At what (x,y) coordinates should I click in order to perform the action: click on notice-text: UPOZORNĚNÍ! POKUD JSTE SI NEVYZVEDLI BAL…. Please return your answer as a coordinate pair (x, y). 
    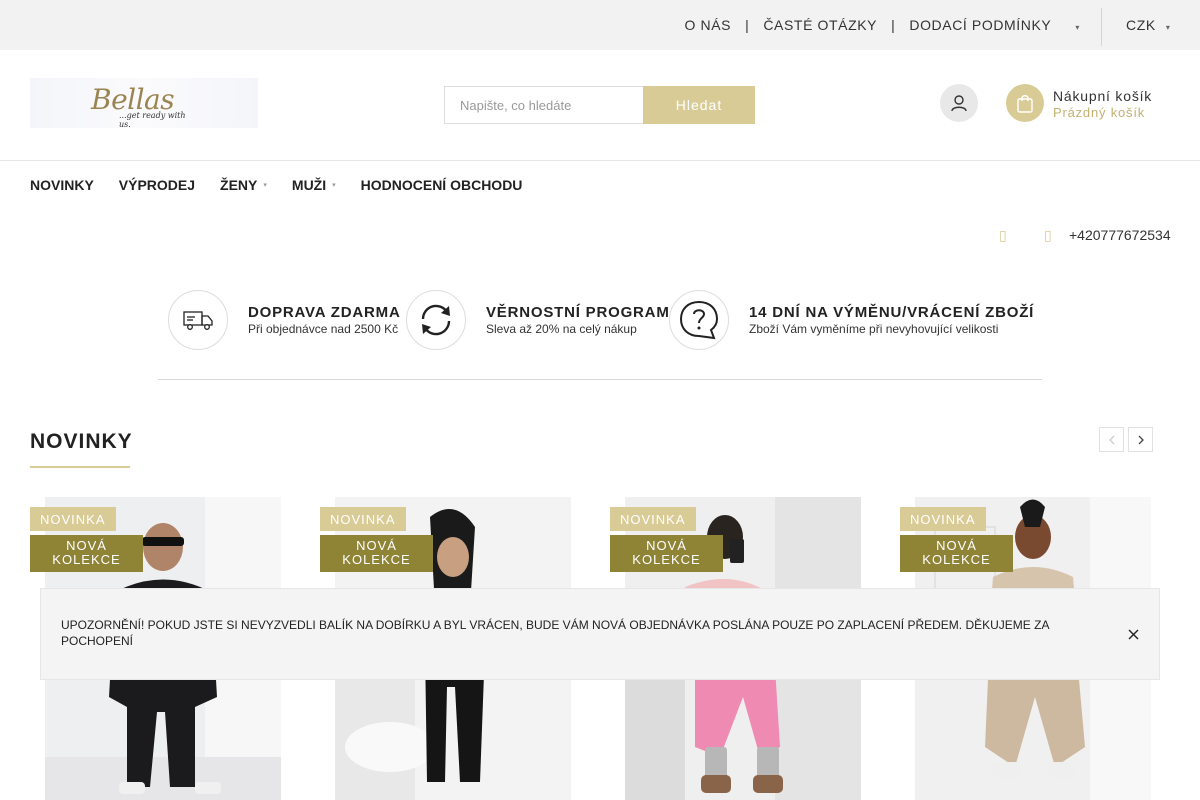
    Looking at the image, I should click on (555, 633).